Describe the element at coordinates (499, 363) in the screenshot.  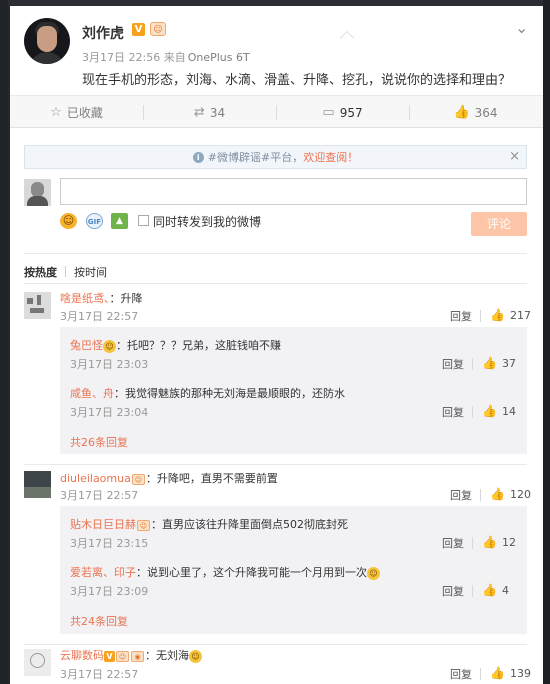
I see `reply-like-button: 👍 37` at that location.